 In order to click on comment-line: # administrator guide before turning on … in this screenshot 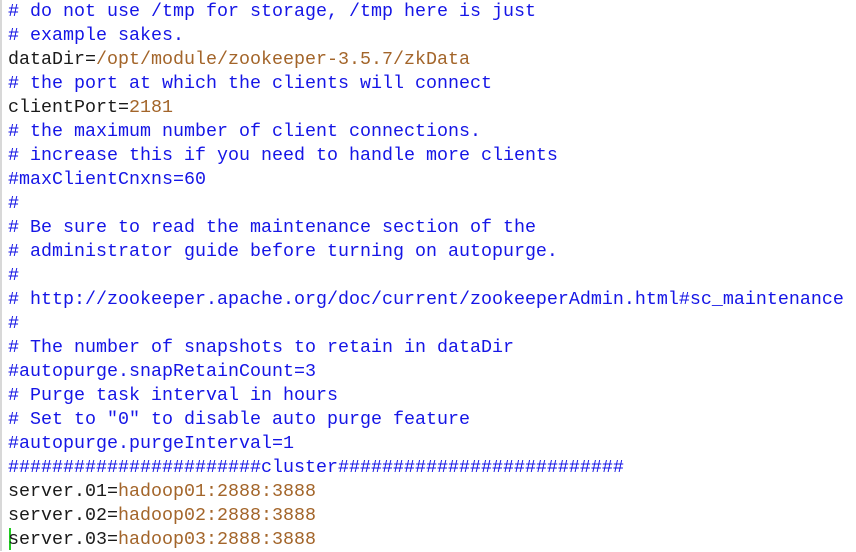, I will do `click(283, 252)`.